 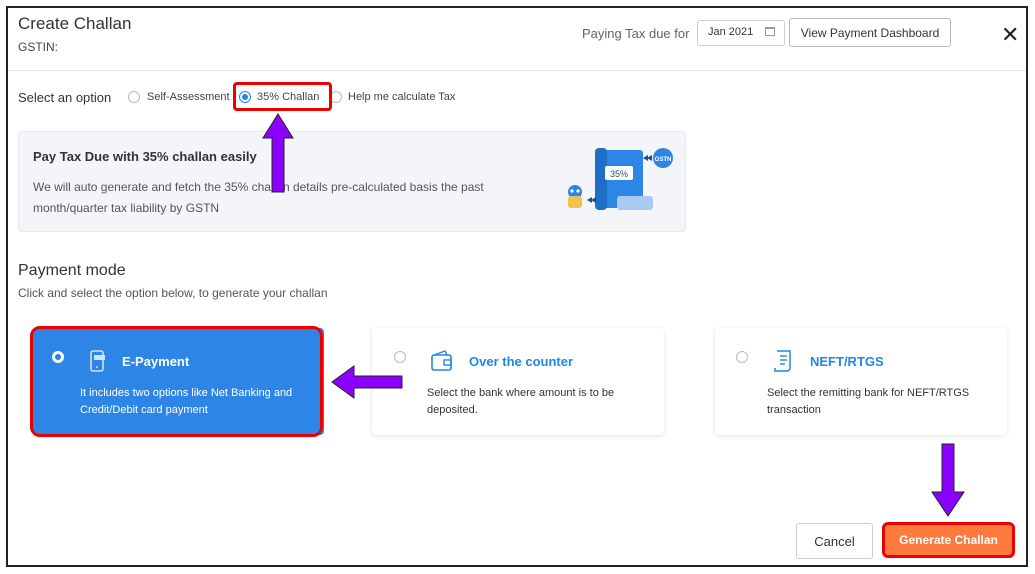 What do you see at coordinates (367, 382) in the screenshot?
I see `annotation-arrow-left` at bounding box center [367, 382].